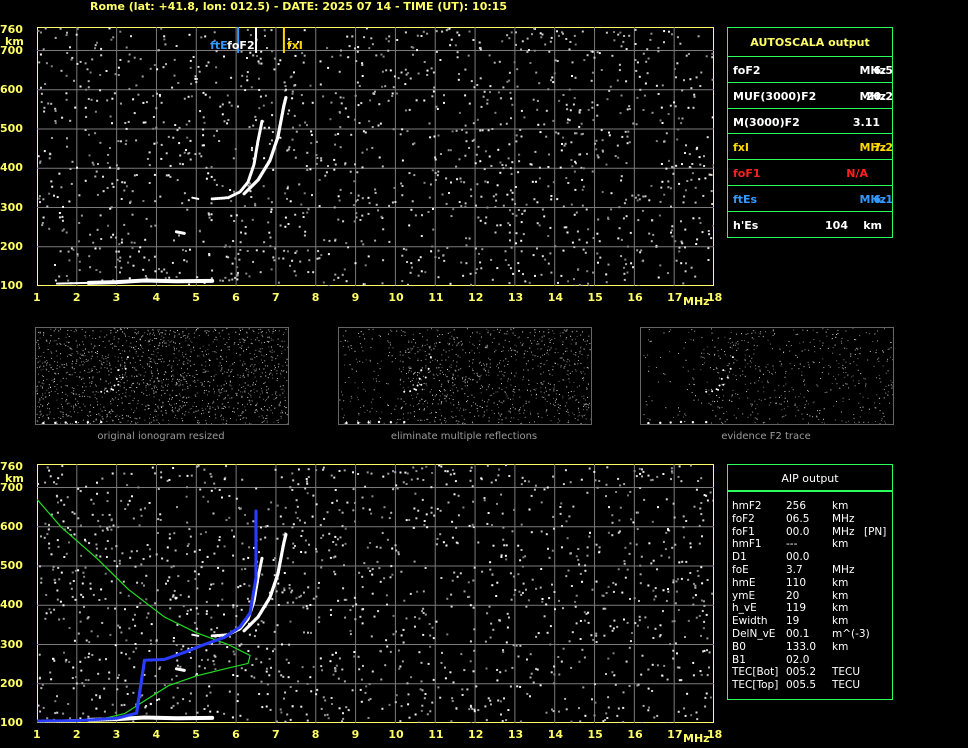 This screenshot has height=748, width=968. Describe the element at coordinates (747, 174) in the screenshot. I see `autoscala-param-name: foF1` at that location.